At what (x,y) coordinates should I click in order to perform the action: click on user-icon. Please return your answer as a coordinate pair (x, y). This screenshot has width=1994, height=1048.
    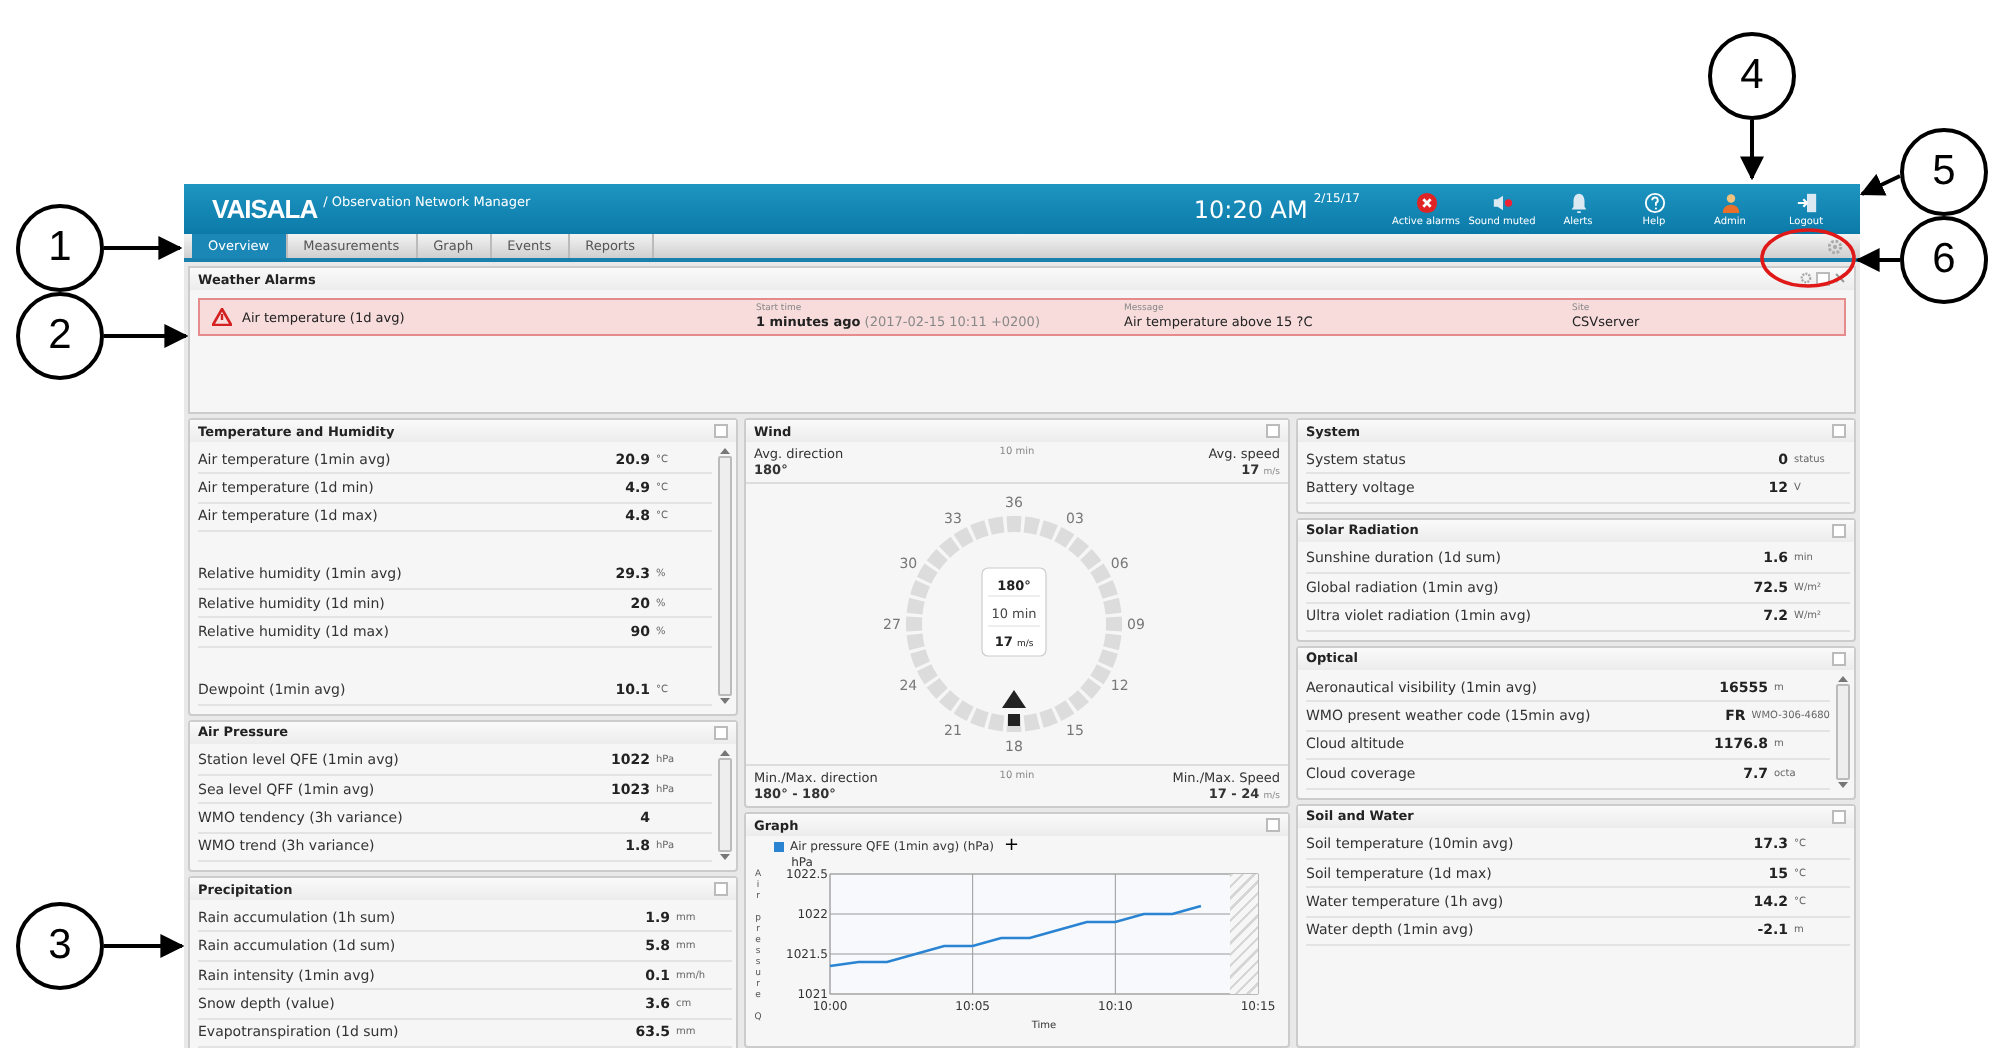
    Looking at the image, I should click on (1730, 202).